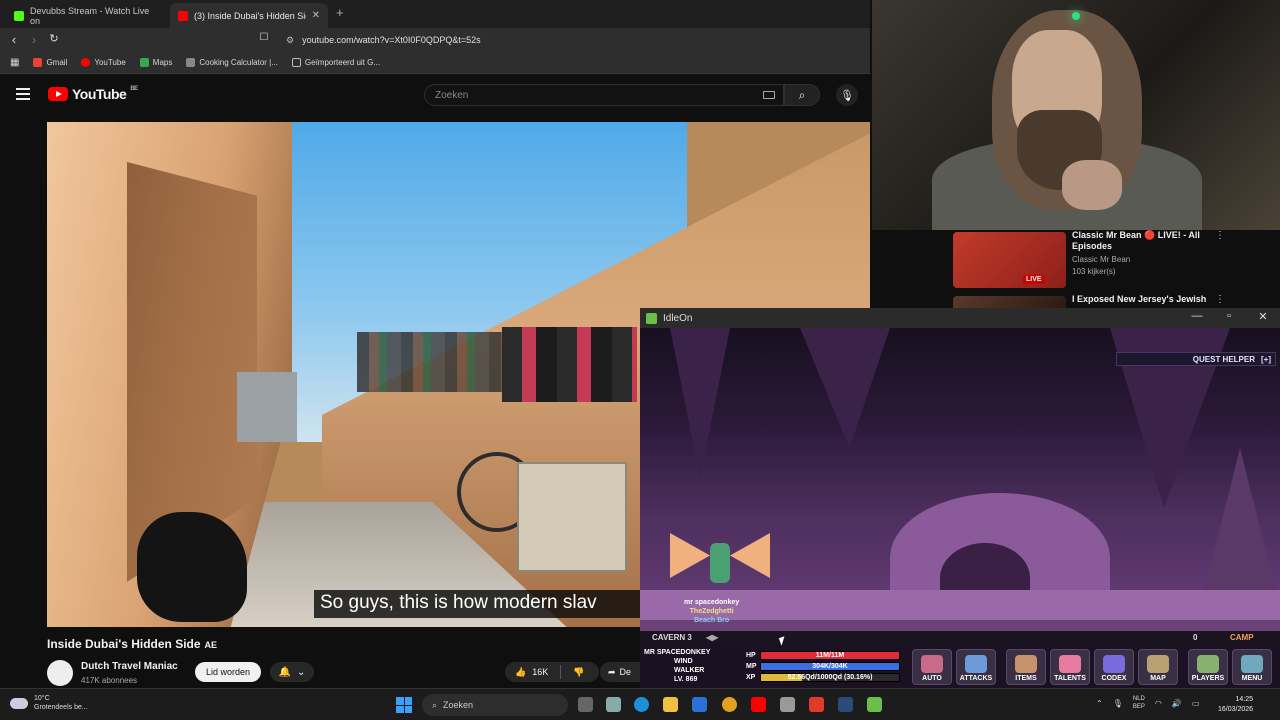  I want to click on mic-button: 🎙, so click(847, 95).